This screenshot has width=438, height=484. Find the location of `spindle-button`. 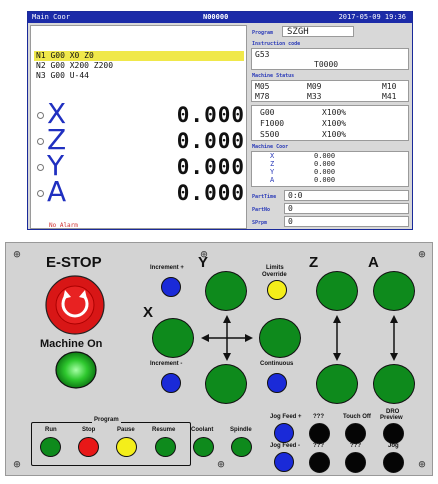

spindle-button is located at coordinates (241, 447).